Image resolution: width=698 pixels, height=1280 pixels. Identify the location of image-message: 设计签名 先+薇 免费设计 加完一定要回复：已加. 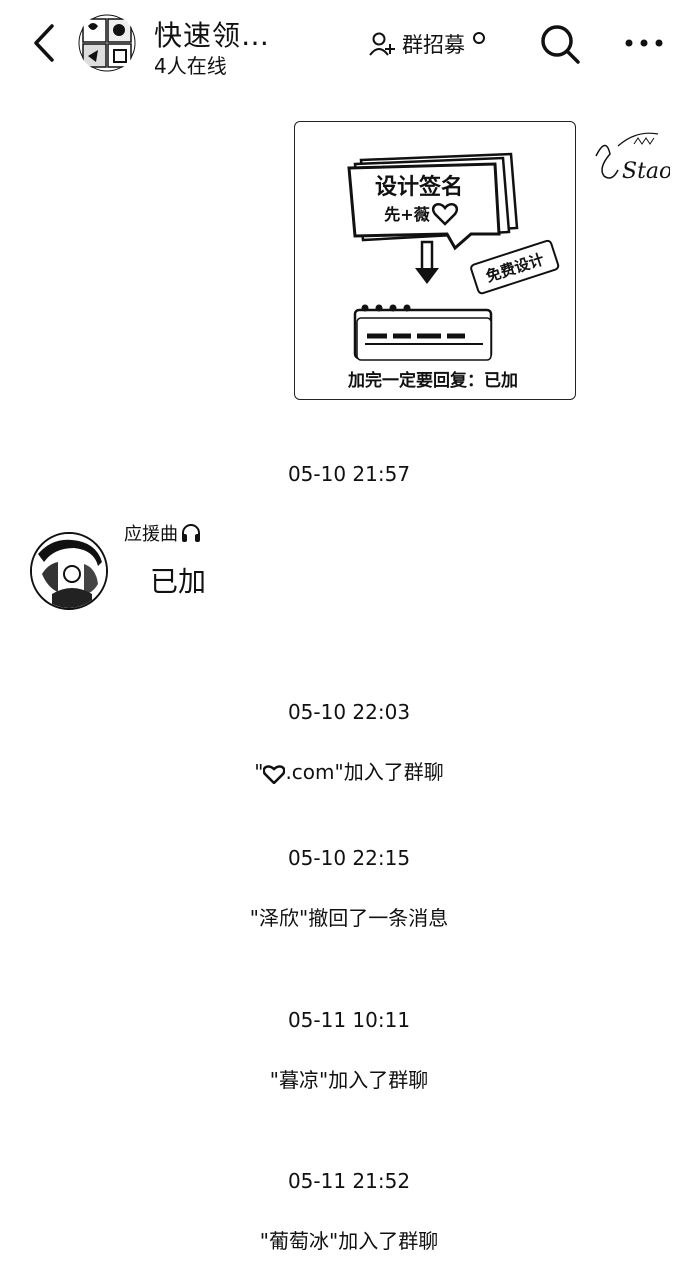
(435, 260).